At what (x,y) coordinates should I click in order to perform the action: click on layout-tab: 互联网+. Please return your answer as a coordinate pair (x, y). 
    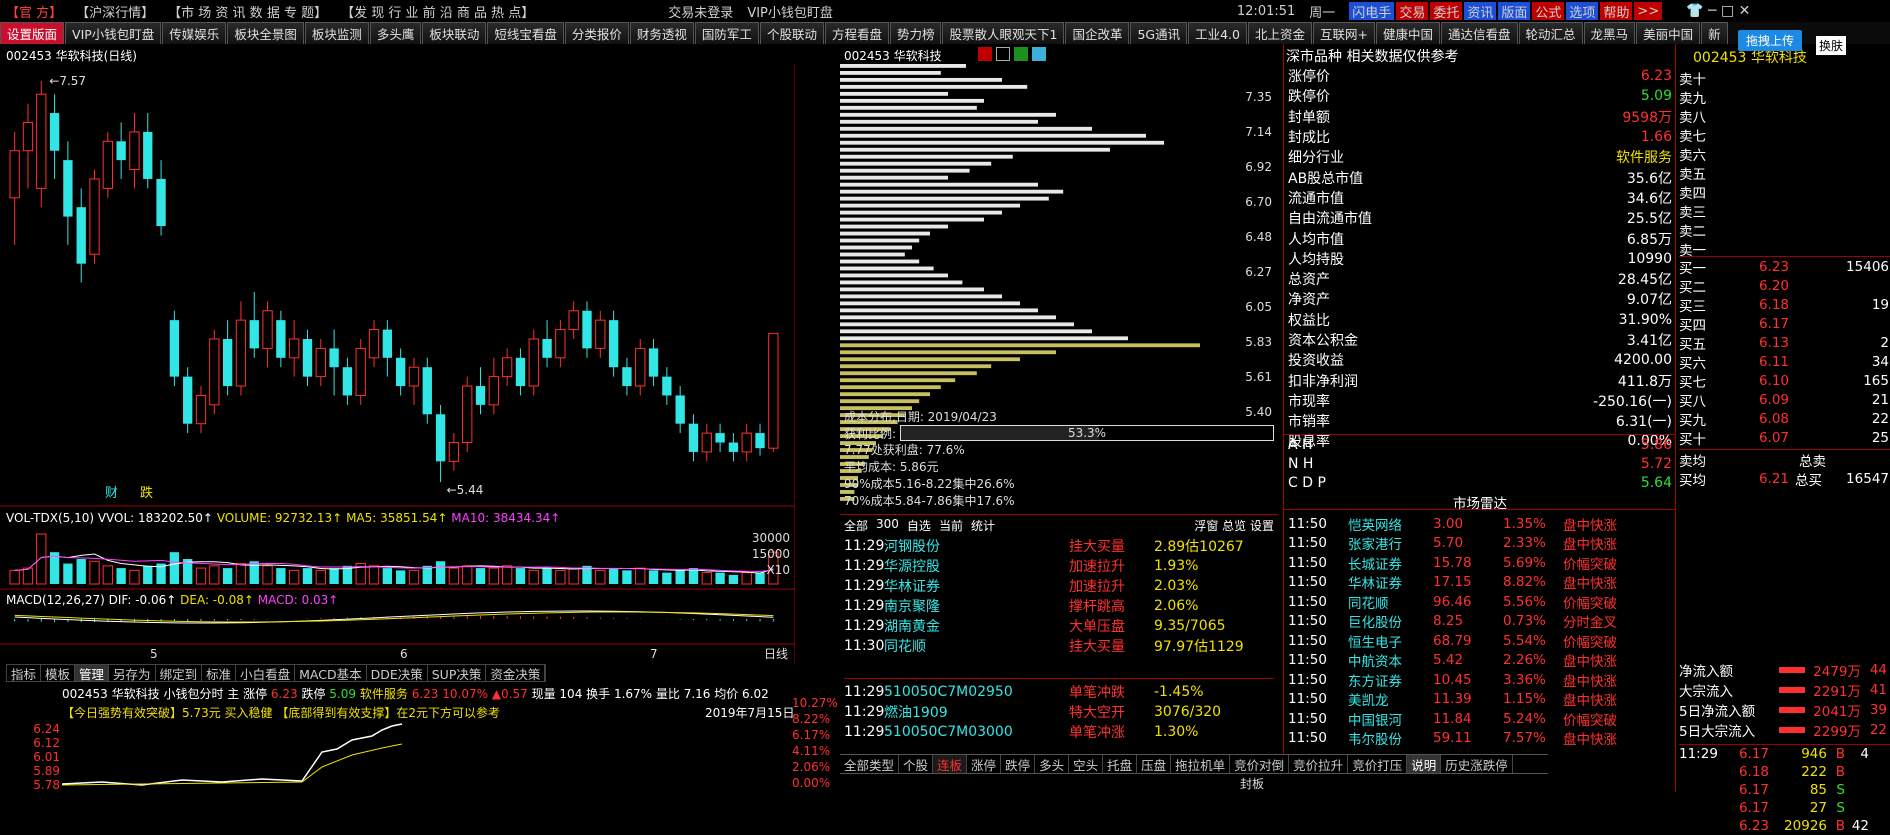
    Looking at the image, I should click on (1344, 33).